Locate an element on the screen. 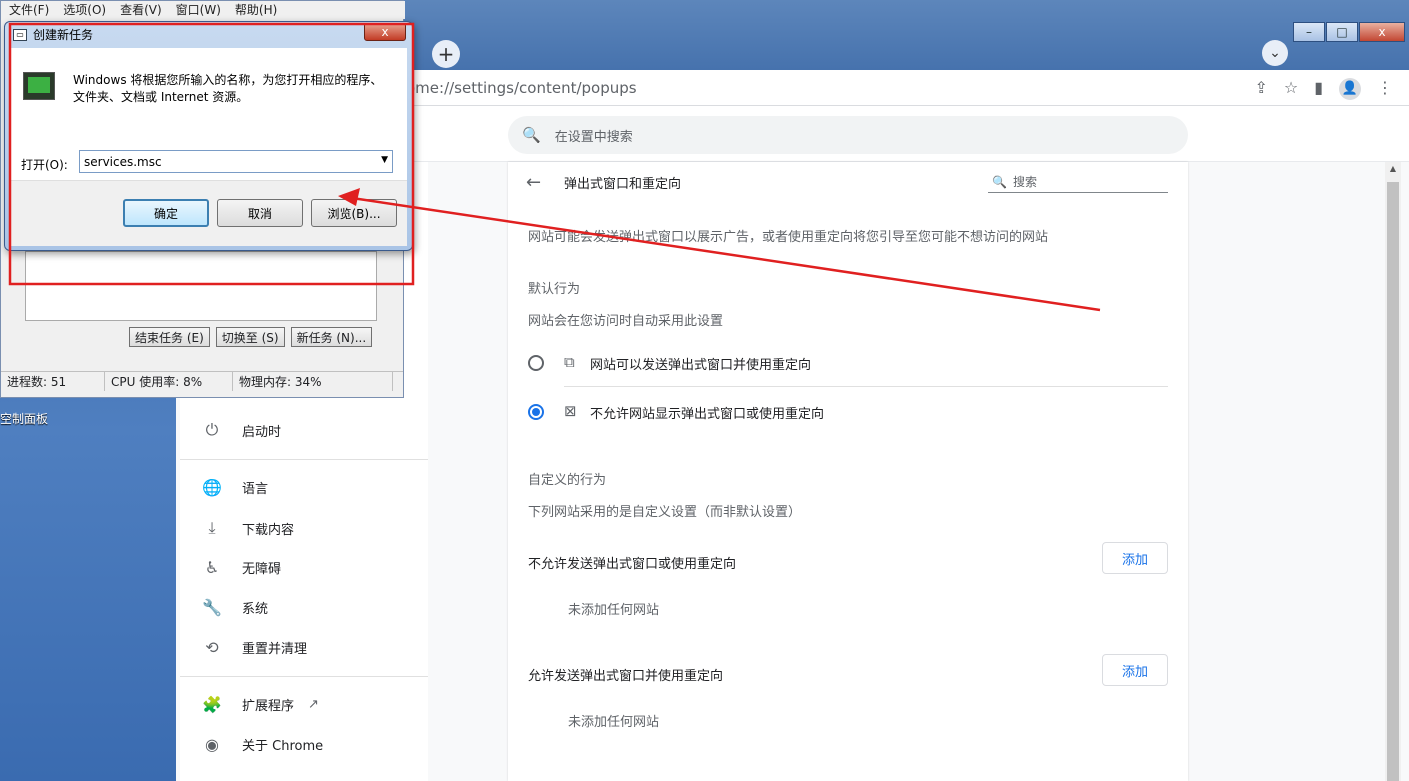  side-panel-icon: ▮ is located at coordinates (1318, 89).